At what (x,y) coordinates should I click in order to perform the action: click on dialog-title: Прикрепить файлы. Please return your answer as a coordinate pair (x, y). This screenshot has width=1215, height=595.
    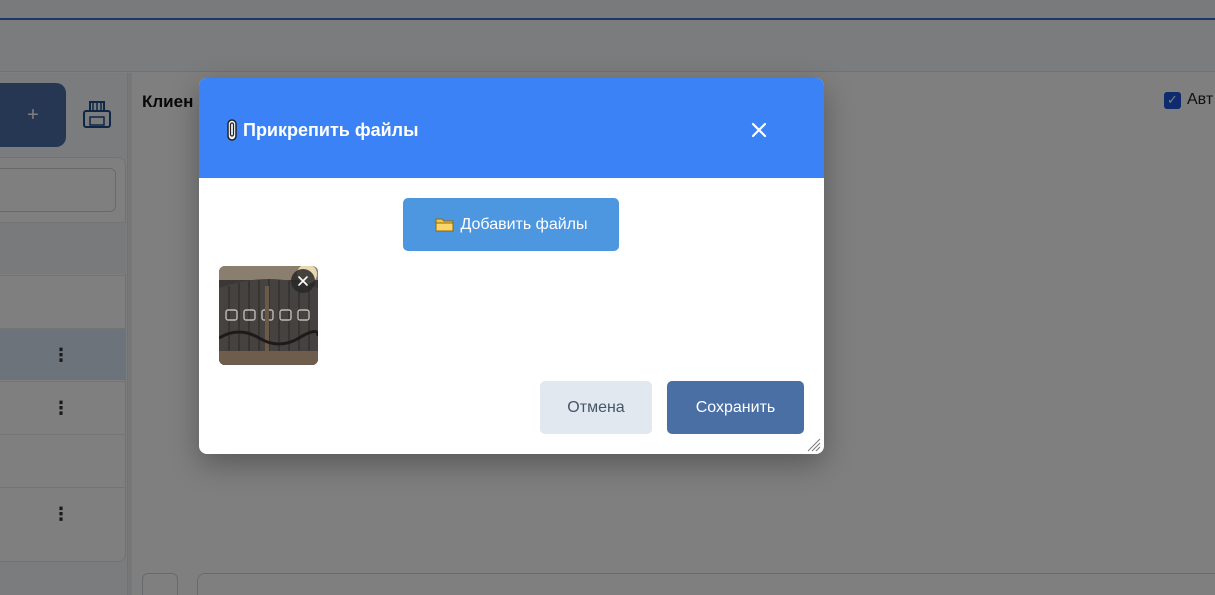
    Looking at the image, I should click on (321, 130).